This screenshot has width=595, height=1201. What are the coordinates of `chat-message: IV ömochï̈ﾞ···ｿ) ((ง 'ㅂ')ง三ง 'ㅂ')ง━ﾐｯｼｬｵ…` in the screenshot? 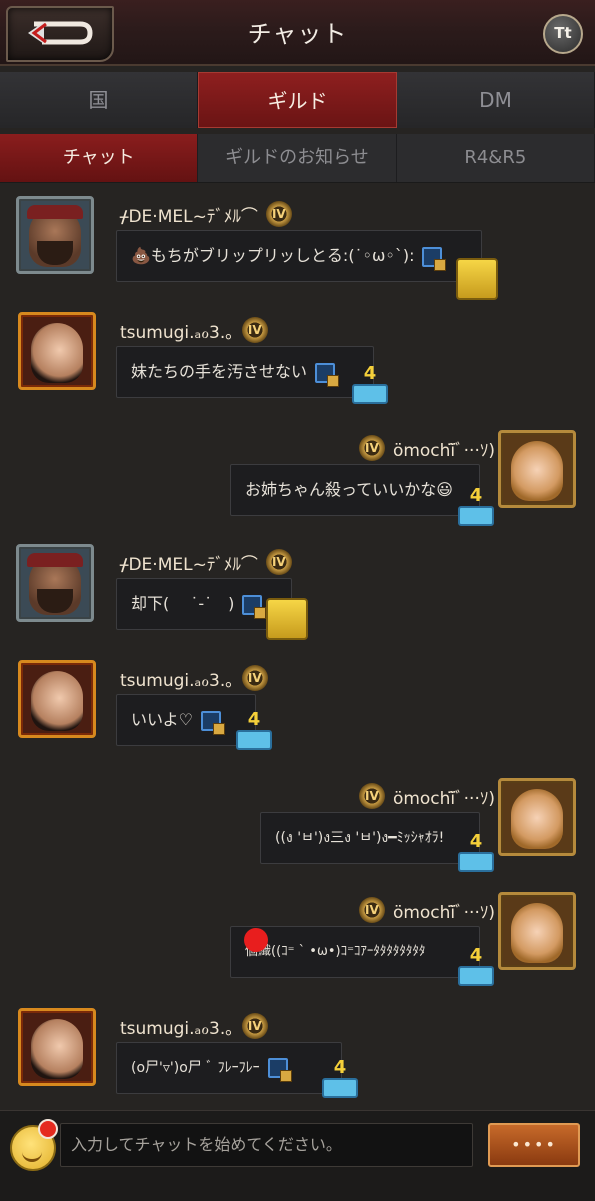 It's located at (297, 825).